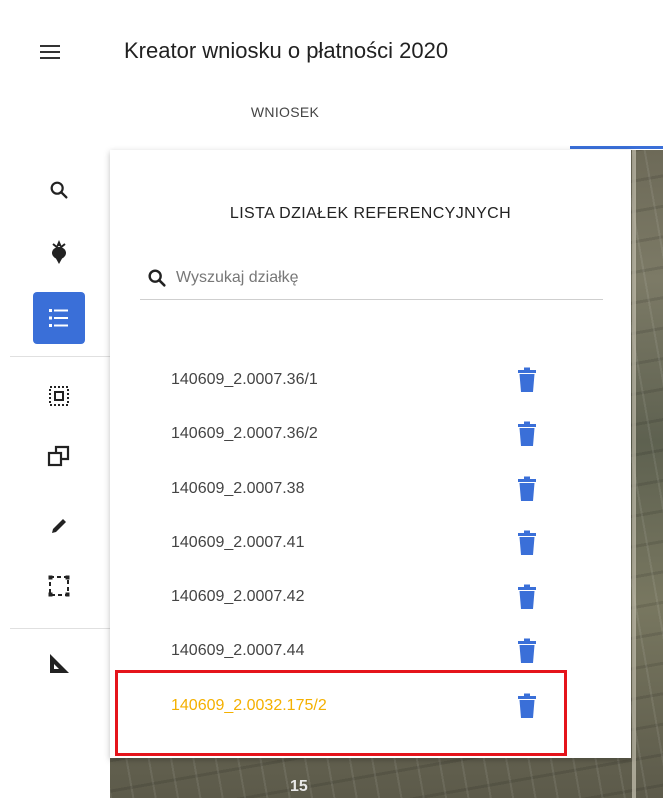 The image size is (663, 798). I want to click on copy-tool-button, so click(59, 456).